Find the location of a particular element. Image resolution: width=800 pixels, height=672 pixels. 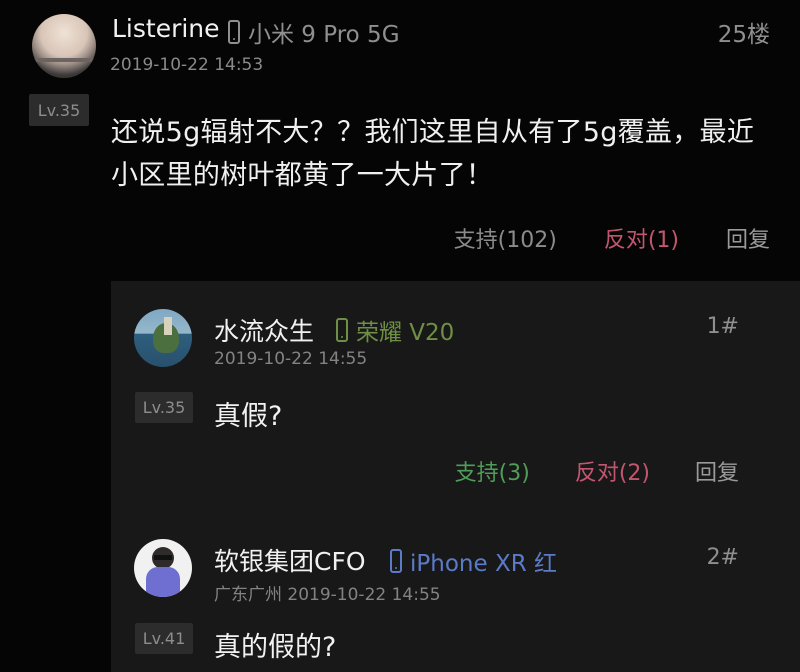

post-actions: 支持(102) 反对(1) 回复 is located at coordinates (612, 238).